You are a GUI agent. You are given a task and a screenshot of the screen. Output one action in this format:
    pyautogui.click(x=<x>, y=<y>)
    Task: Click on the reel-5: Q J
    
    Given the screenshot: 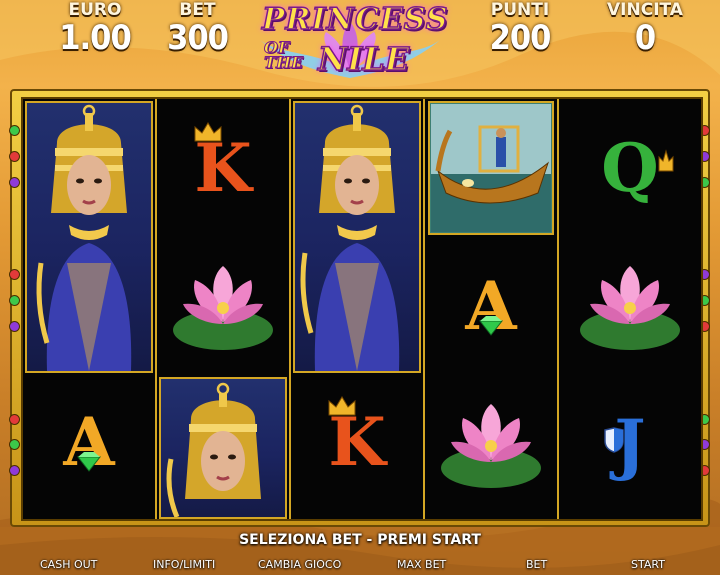 What is the action you would take?
    pyautogui.click(x=630, y=309)
    